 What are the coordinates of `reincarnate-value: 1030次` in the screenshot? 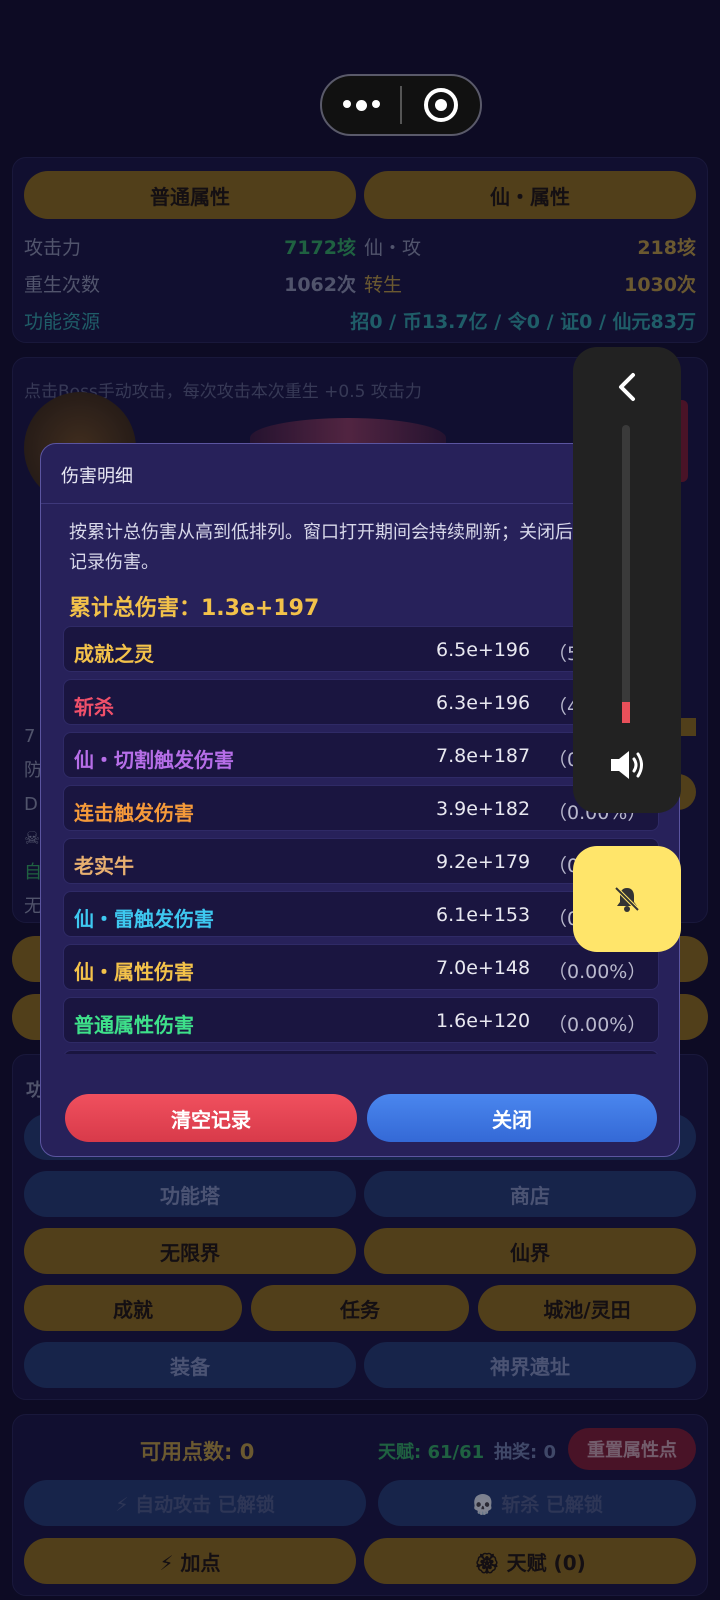 It's located at (660, 285).